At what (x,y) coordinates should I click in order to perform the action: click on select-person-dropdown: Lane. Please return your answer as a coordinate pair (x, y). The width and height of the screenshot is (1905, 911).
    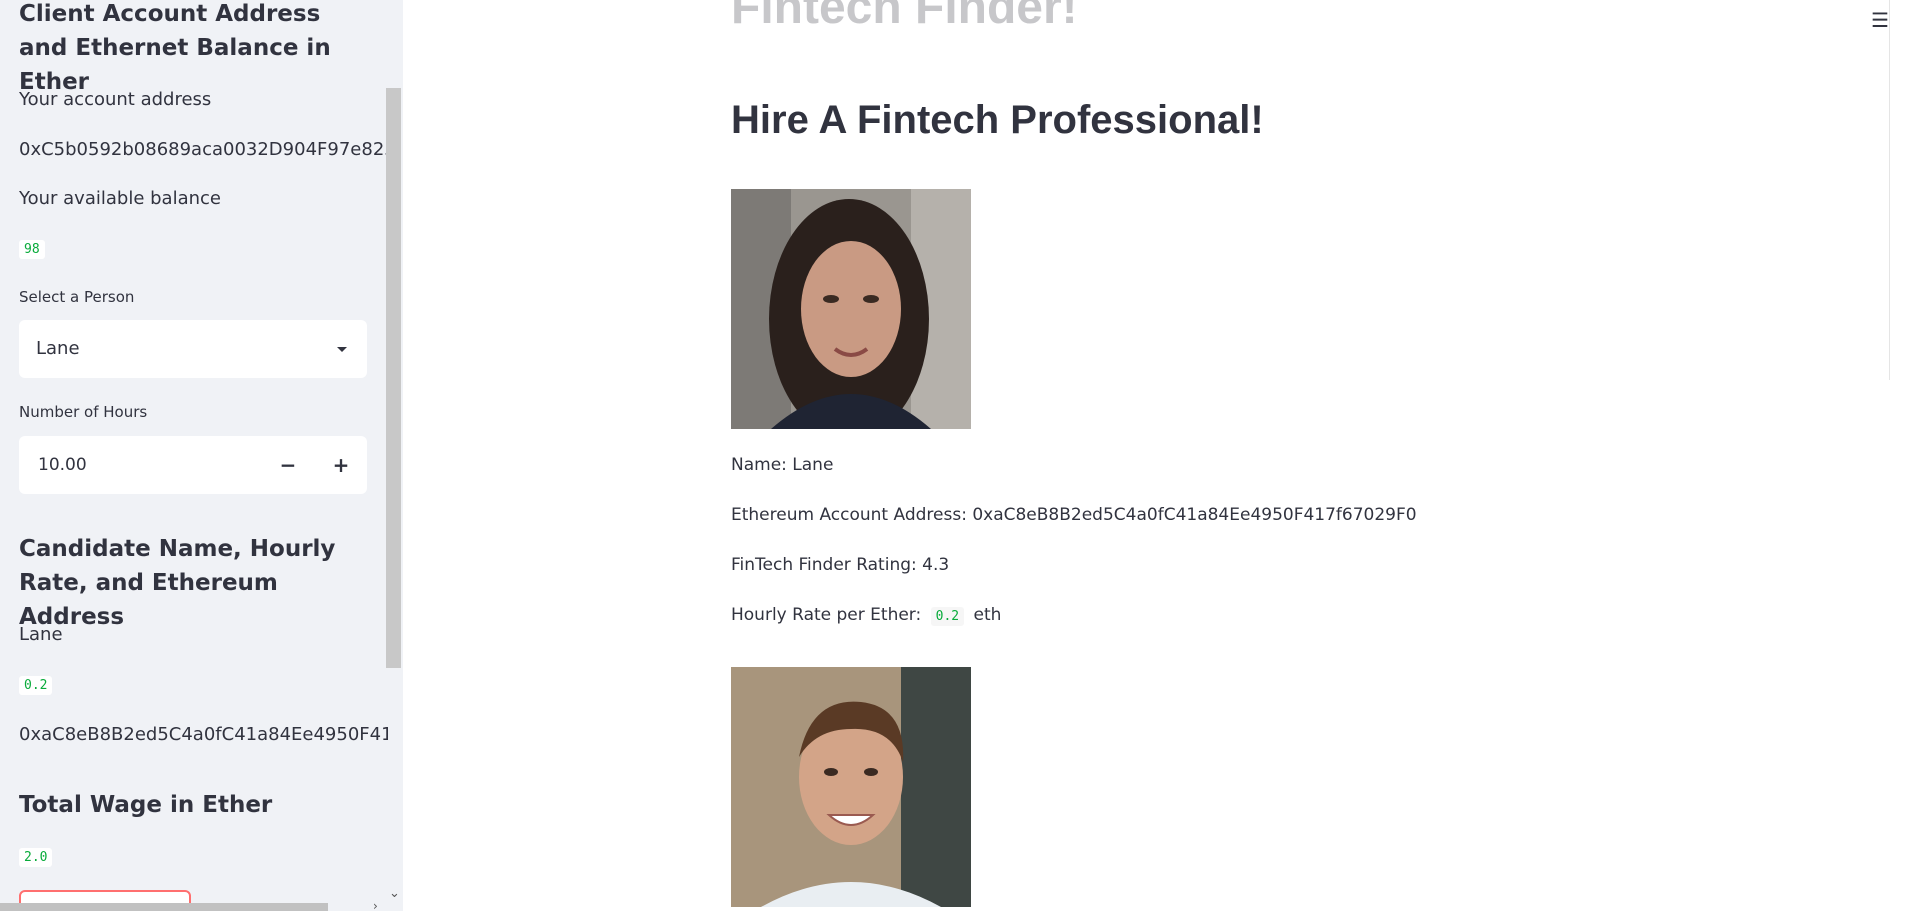
    Looking at the image, I should click on (193, 349).